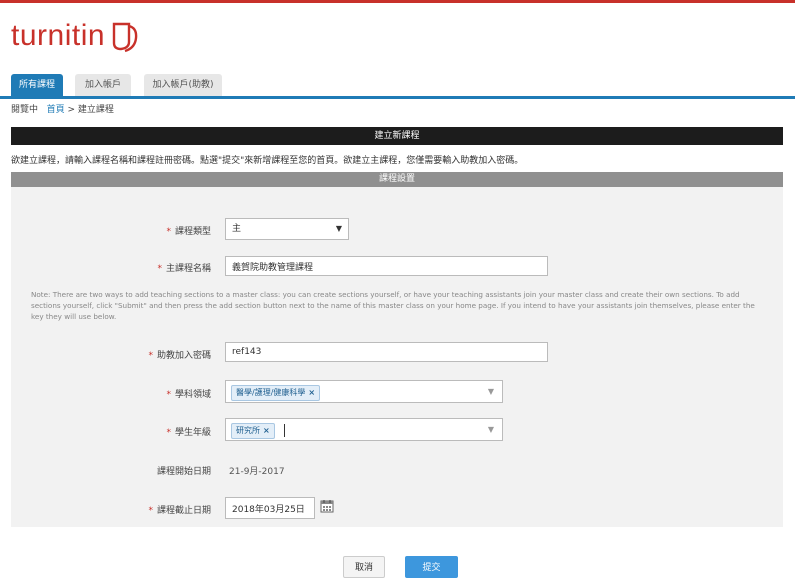 The image size is (795, 579). What do you see at coordinates (270, 508) in the screenshot?
I see `end-date-input` at bounding box center [270, 508].